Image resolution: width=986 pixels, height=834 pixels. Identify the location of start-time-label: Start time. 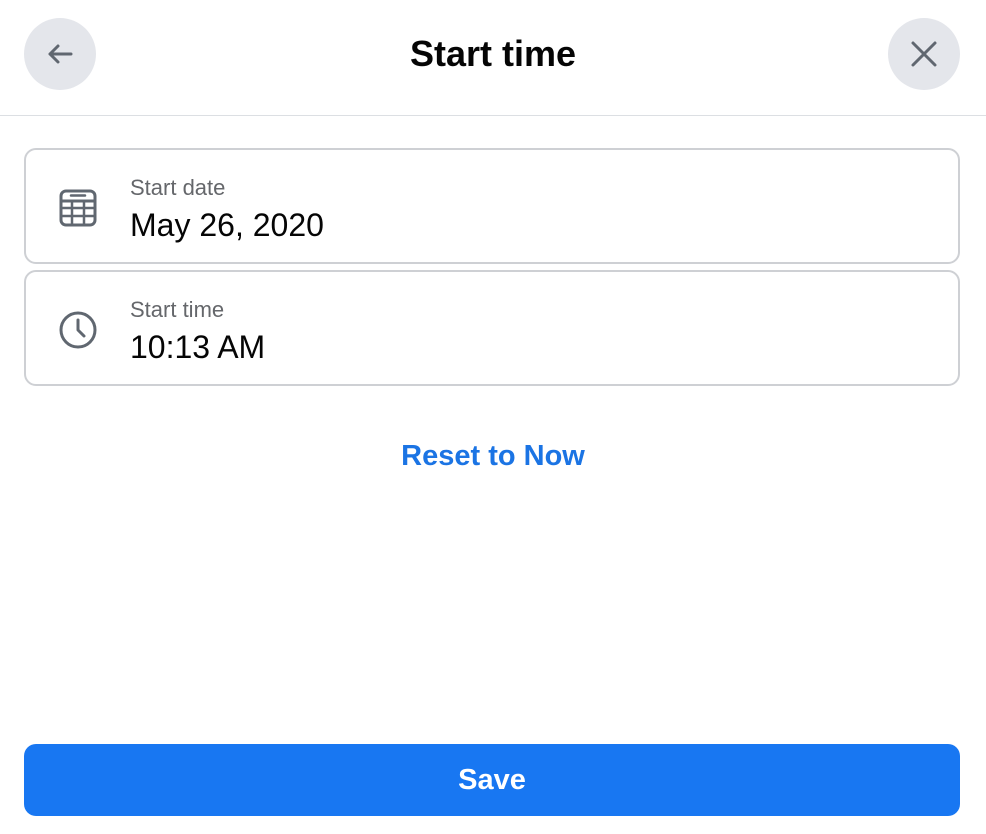
(177, 309).